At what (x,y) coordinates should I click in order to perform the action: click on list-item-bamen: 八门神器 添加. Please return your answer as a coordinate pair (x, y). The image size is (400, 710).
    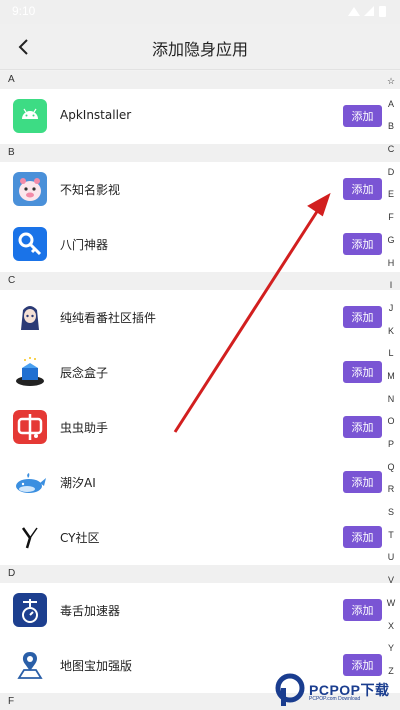
    Looking at the image, I should click on (200, 244).